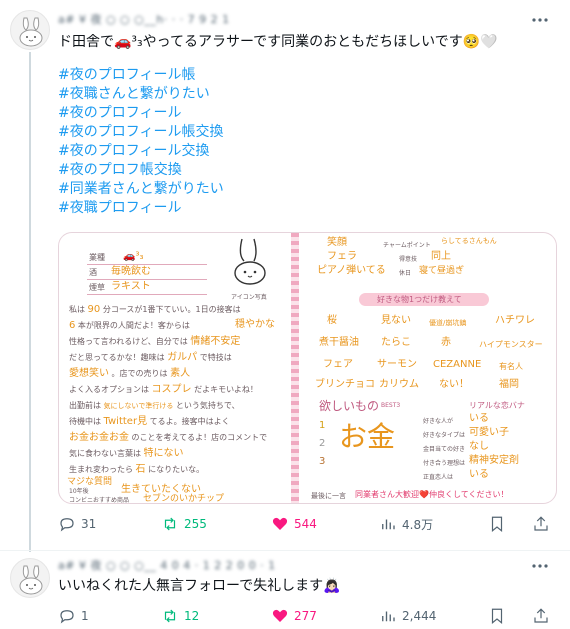  What do you see at coordinates (511, 366) in the screenshot?
I see `favorite-item: 有名人` at bounding box center [511, 366].